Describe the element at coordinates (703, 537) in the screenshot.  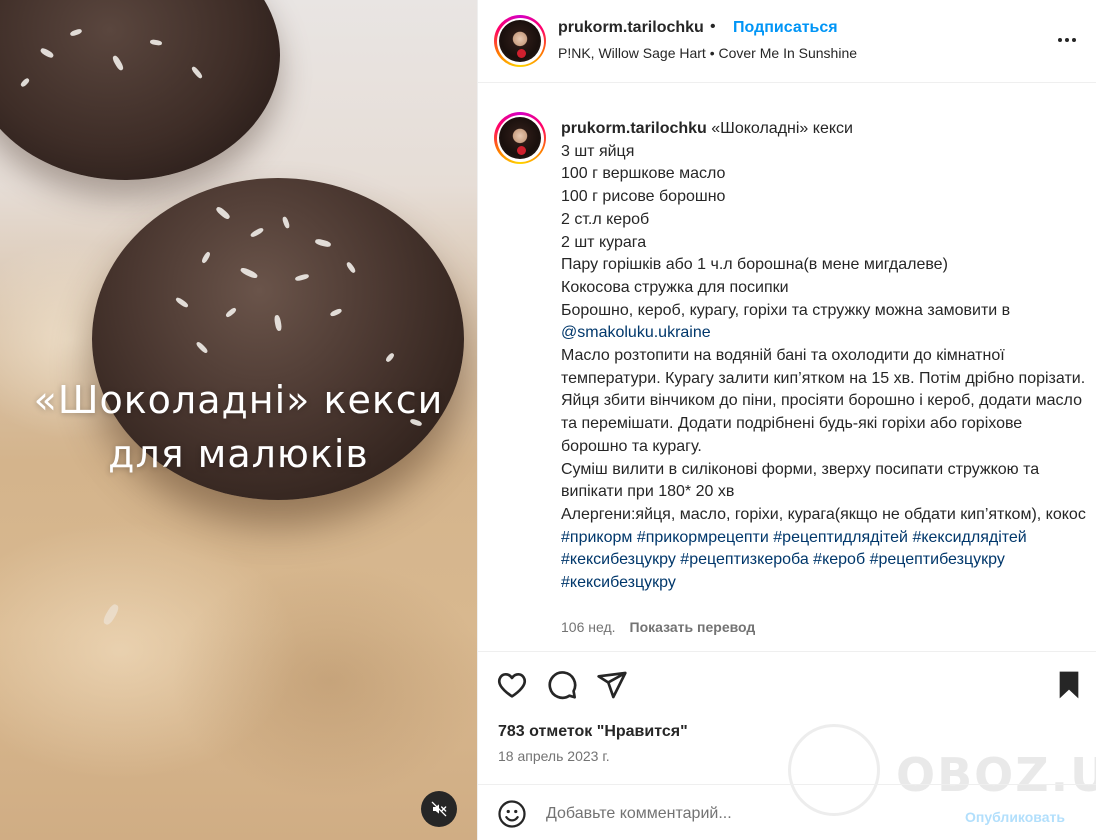
I see `hashtag-link: #прикормрецепти` at that location.